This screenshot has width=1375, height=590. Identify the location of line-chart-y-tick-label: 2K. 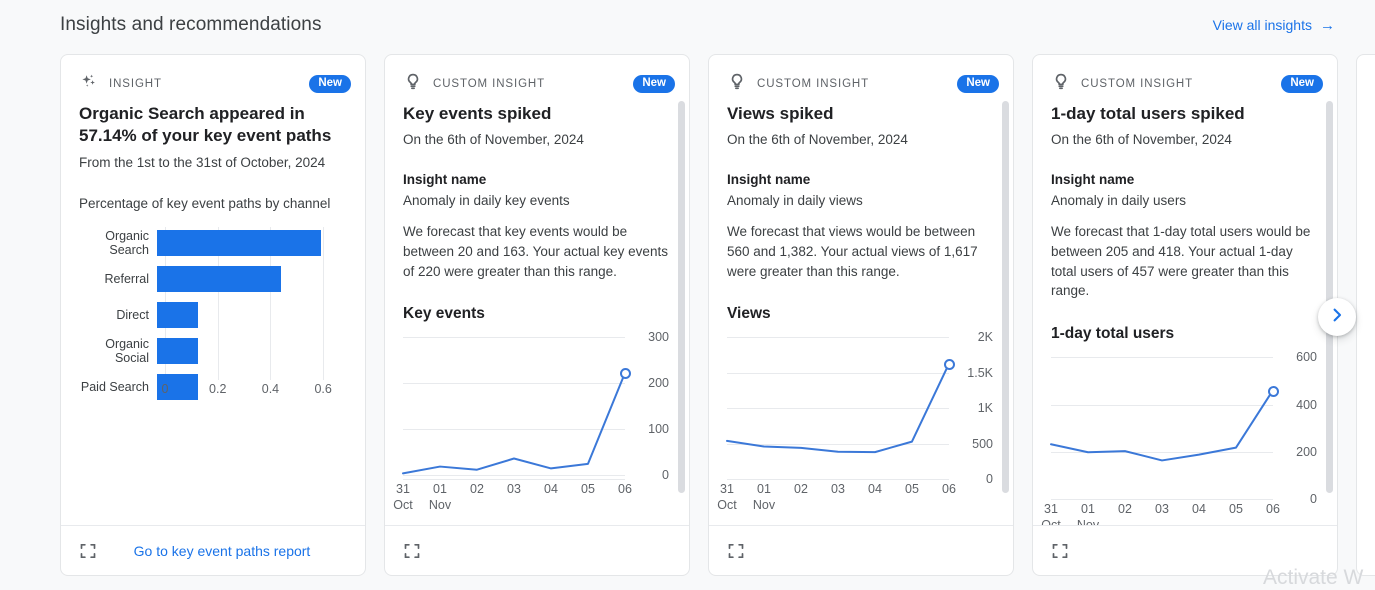
(985, 337).